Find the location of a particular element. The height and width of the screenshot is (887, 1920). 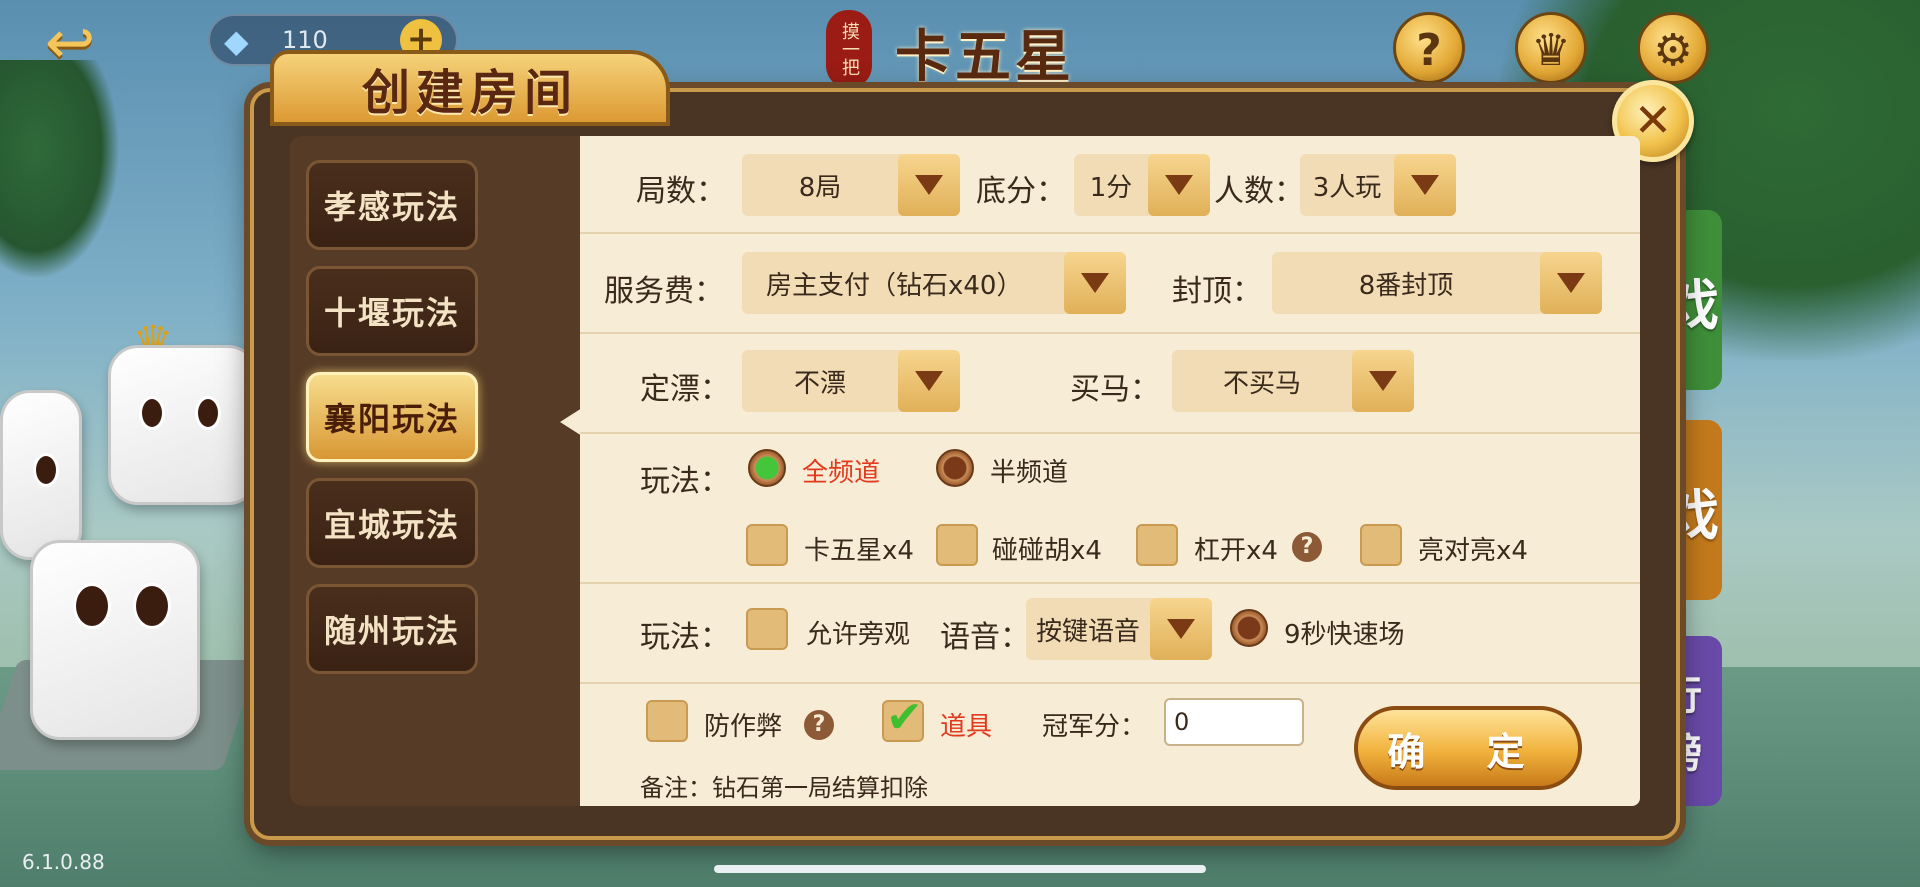

voice-select: 按键语音 is located at coordinates (1119, 629).